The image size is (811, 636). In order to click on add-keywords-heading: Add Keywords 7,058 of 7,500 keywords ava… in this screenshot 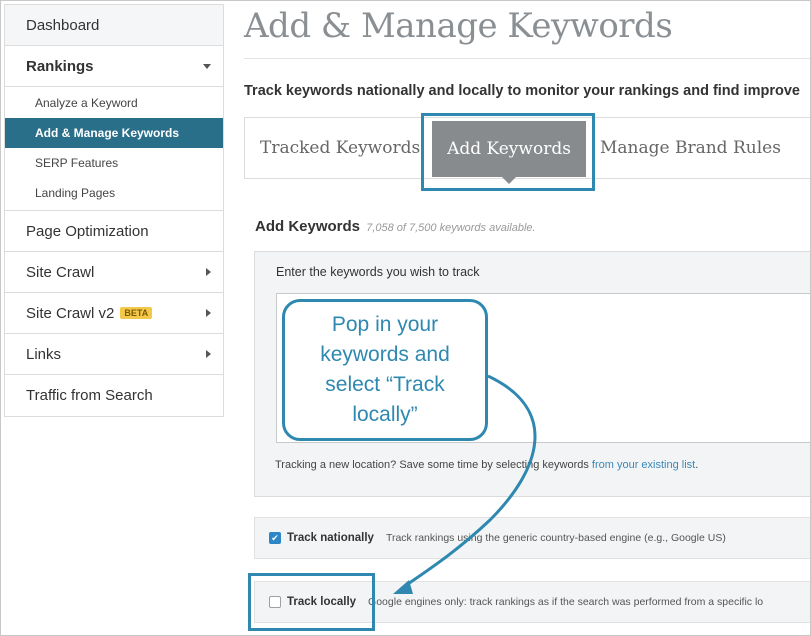, I will do `click(395, 226)`.